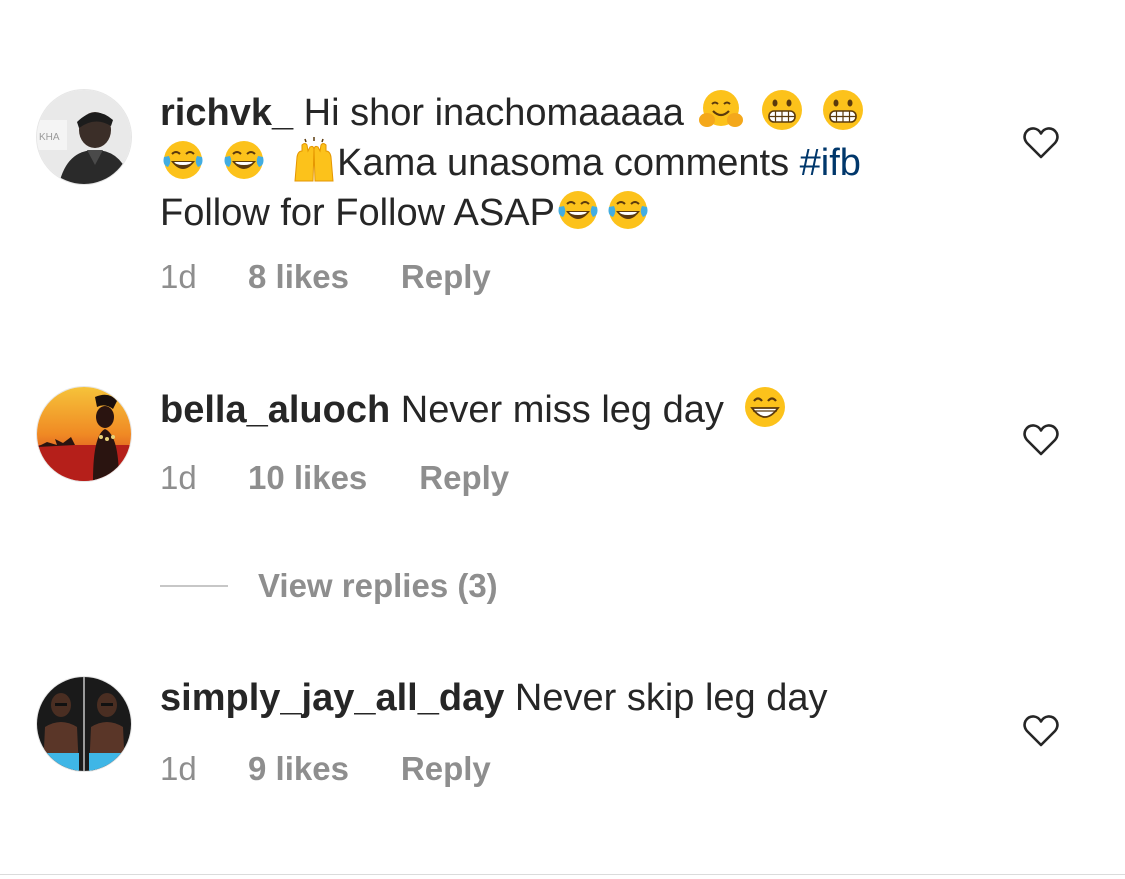 The image size is (1125, 879). Describe the element at coordinates (446, 769) in the screenshot. I see `reply-button: Reply` at that location.